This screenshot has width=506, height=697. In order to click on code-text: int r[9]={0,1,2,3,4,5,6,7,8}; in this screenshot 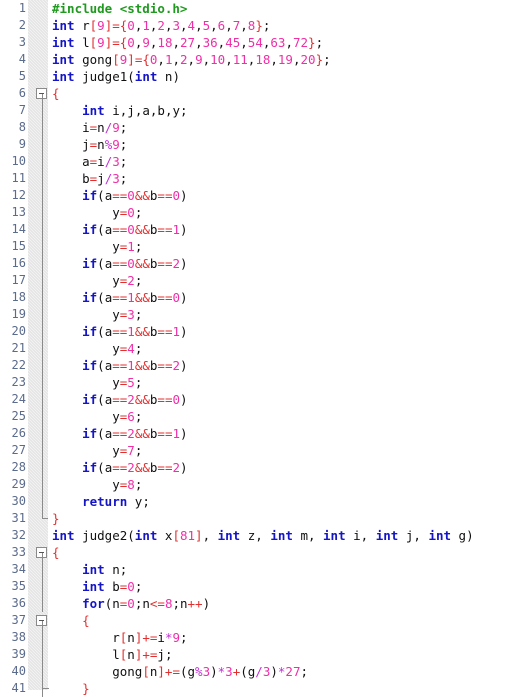, I will do `click(161, 25)`.